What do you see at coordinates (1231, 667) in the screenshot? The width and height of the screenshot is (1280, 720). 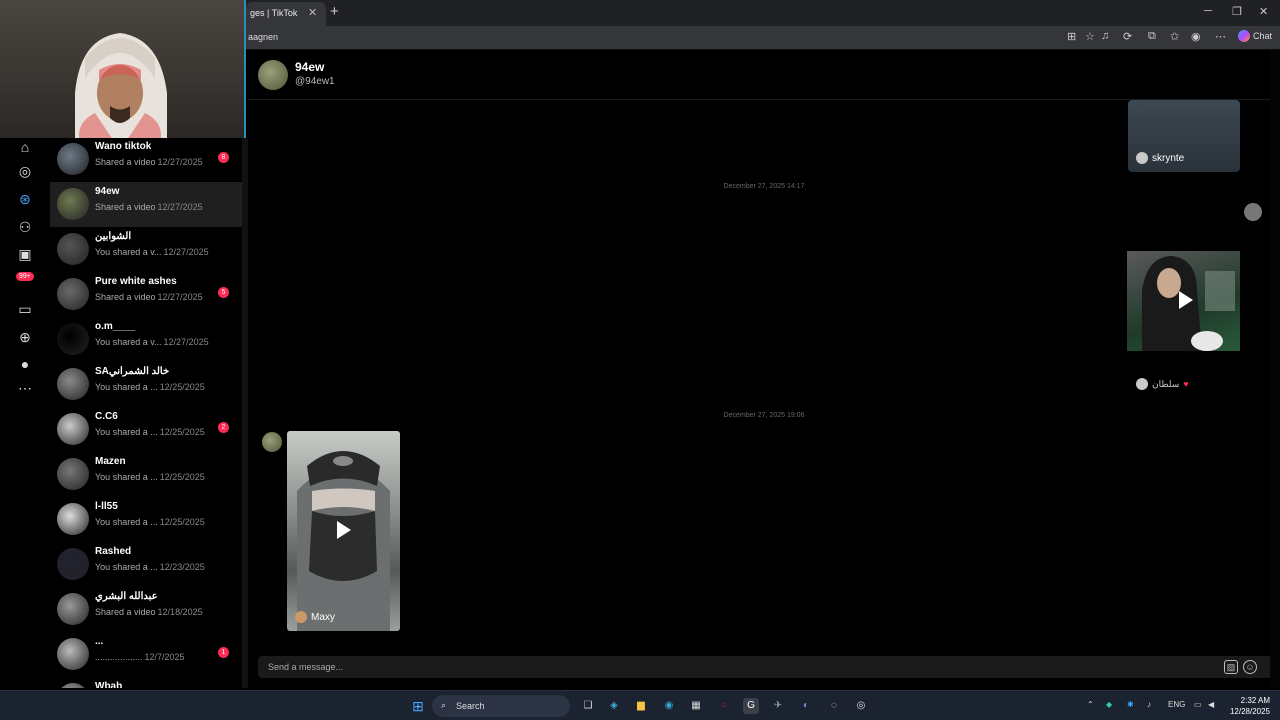 I see `image-attach-icon: ▨` at bounding box center [1231, 667].